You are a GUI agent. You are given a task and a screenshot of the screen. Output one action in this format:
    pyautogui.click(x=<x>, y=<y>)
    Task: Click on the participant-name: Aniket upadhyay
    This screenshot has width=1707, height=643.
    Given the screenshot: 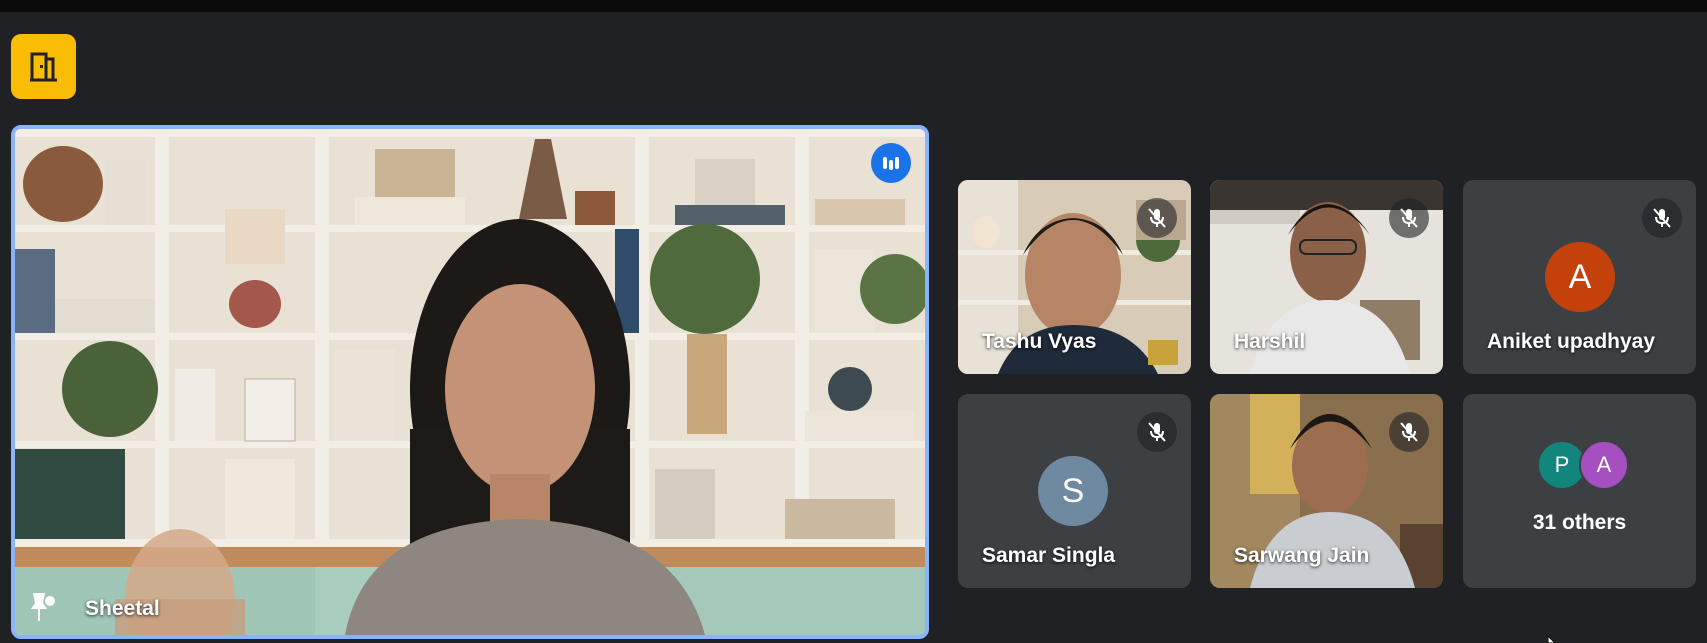 What is the action you would take?
    pyautogui.click(x=1571, y=341)
    